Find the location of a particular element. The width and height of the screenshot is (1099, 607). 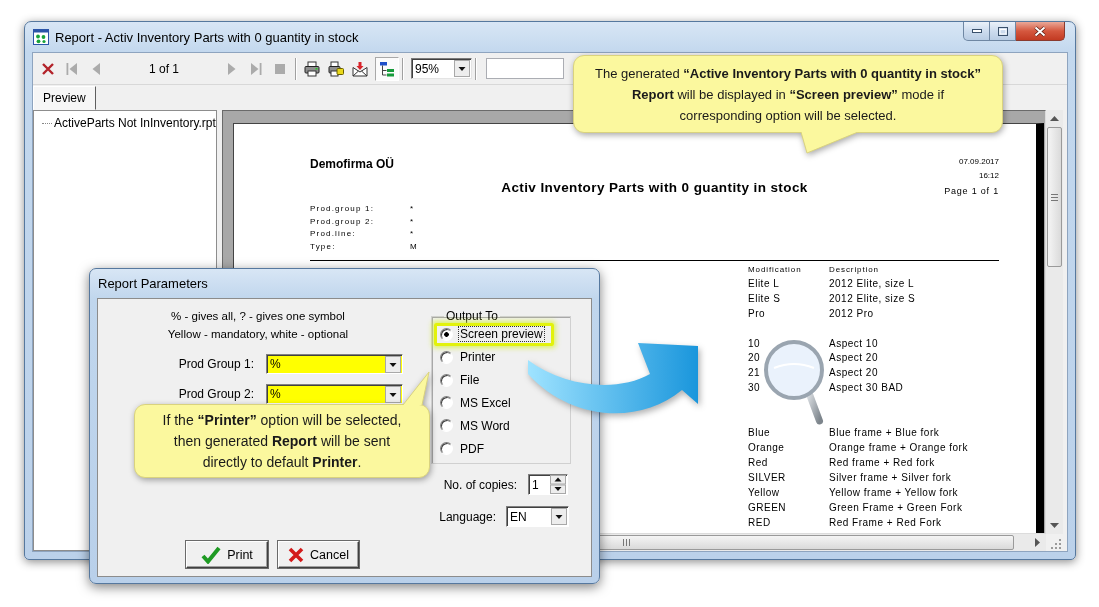

field-label: Language: is located at coordinates (467, 516).